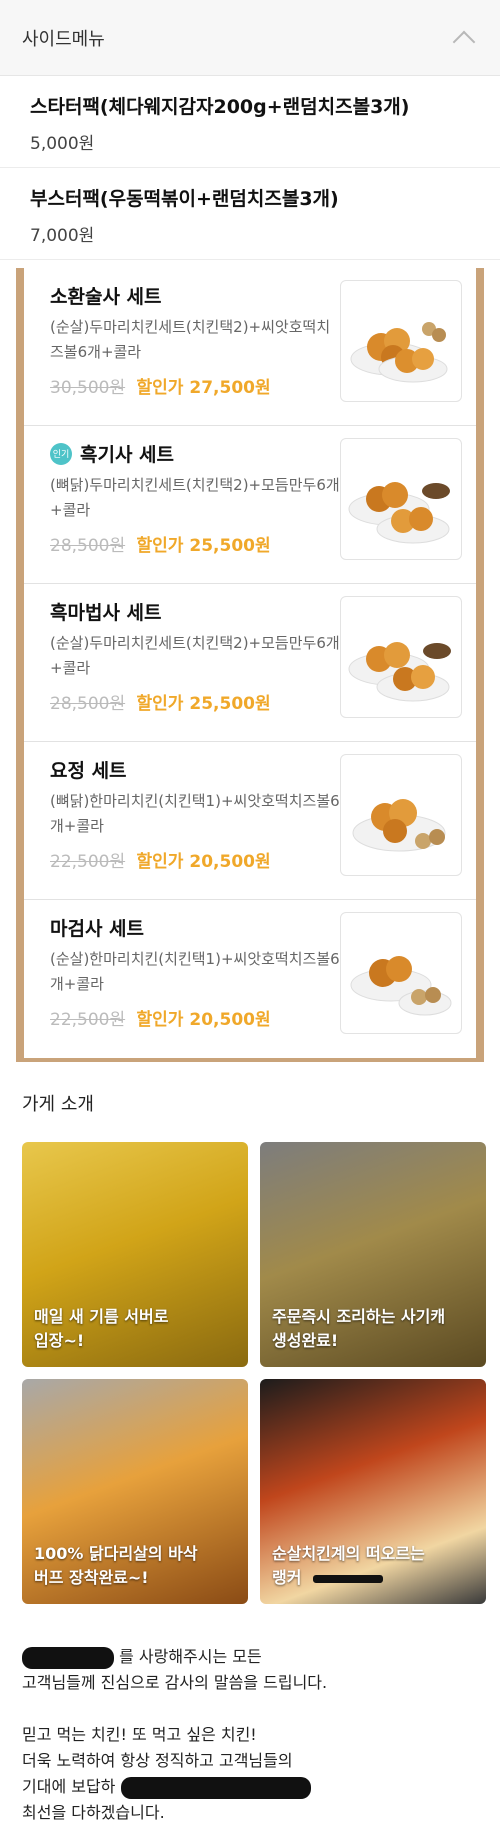 This screenshot has height=1826, width=500. I want to click on set-description: (순살)두마리치킨세트(치킨택2)+모듬만두6개 +콜라, so click(210, 656).